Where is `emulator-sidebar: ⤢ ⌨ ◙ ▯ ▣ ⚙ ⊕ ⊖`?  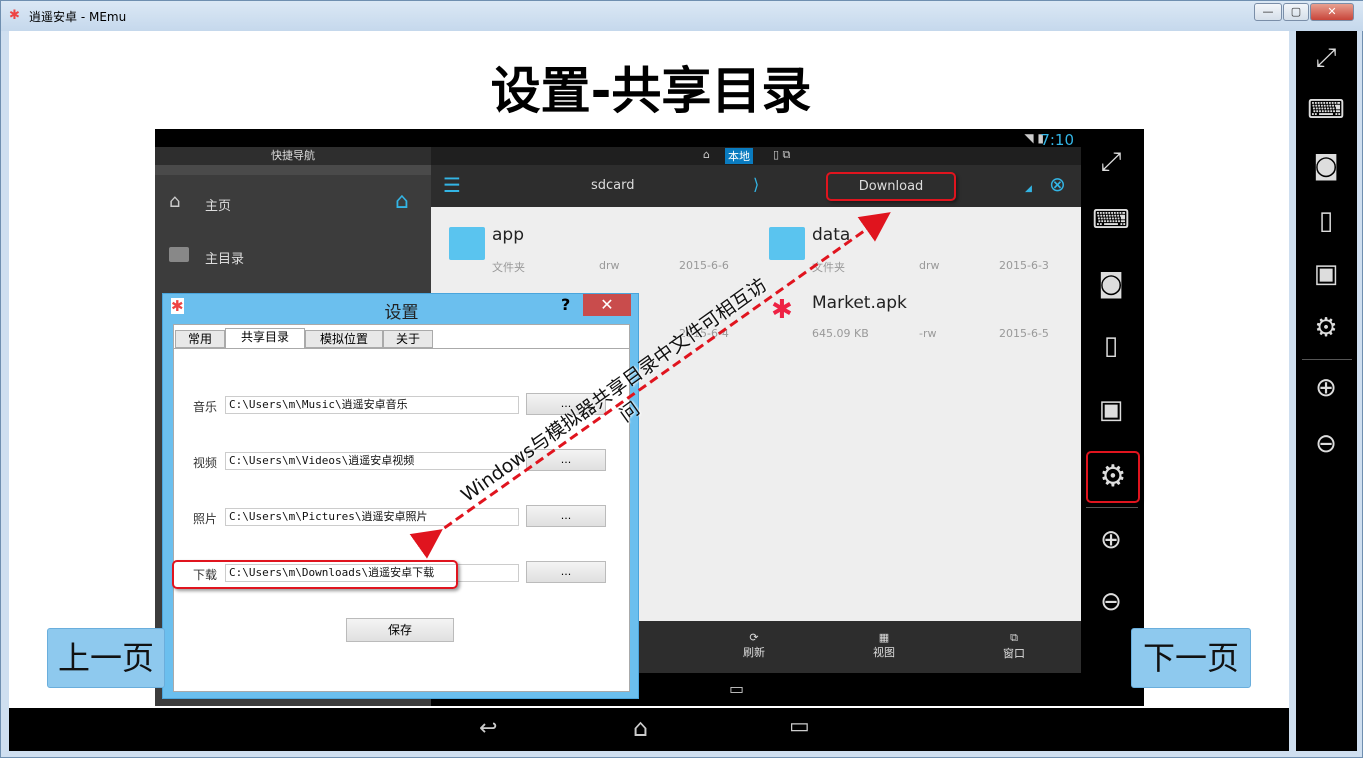 emulator-sidebar: ⤢ ⌨ ◙ ▯ ▣ ⚙ ⊕ ⊖ is located at coordinates (1326, 391).